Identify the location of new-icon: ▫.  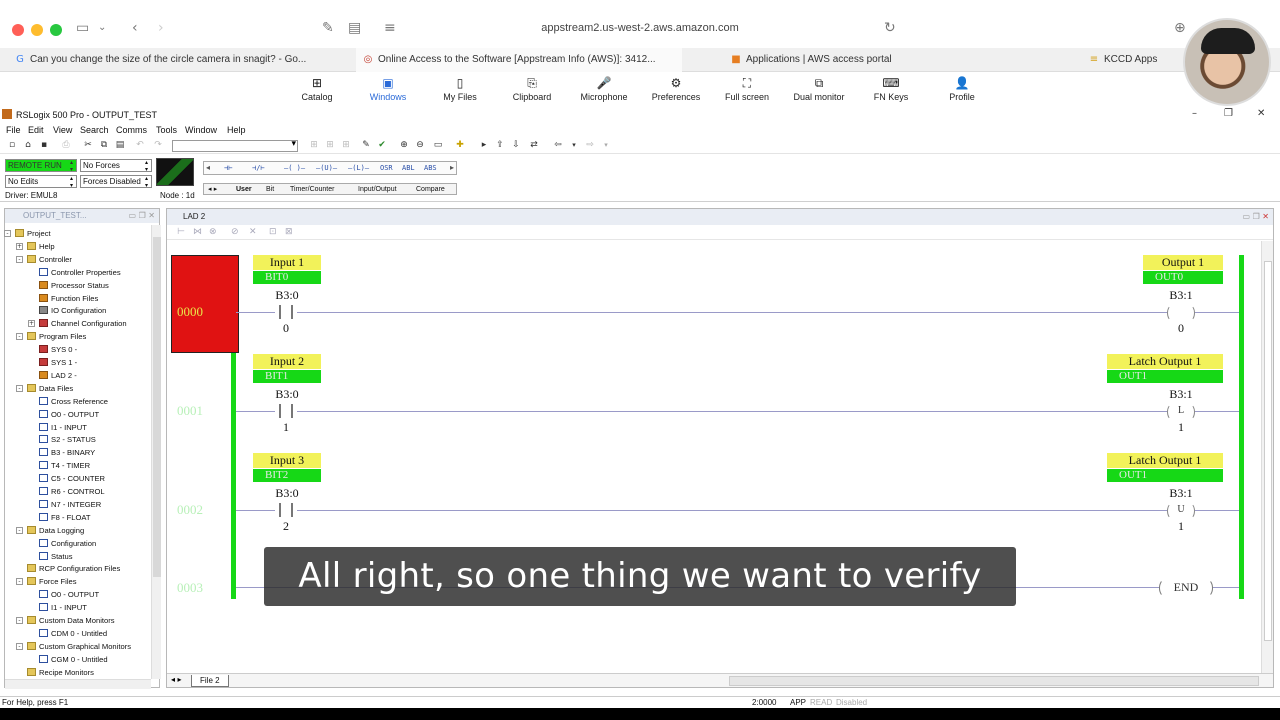
(12, 145).